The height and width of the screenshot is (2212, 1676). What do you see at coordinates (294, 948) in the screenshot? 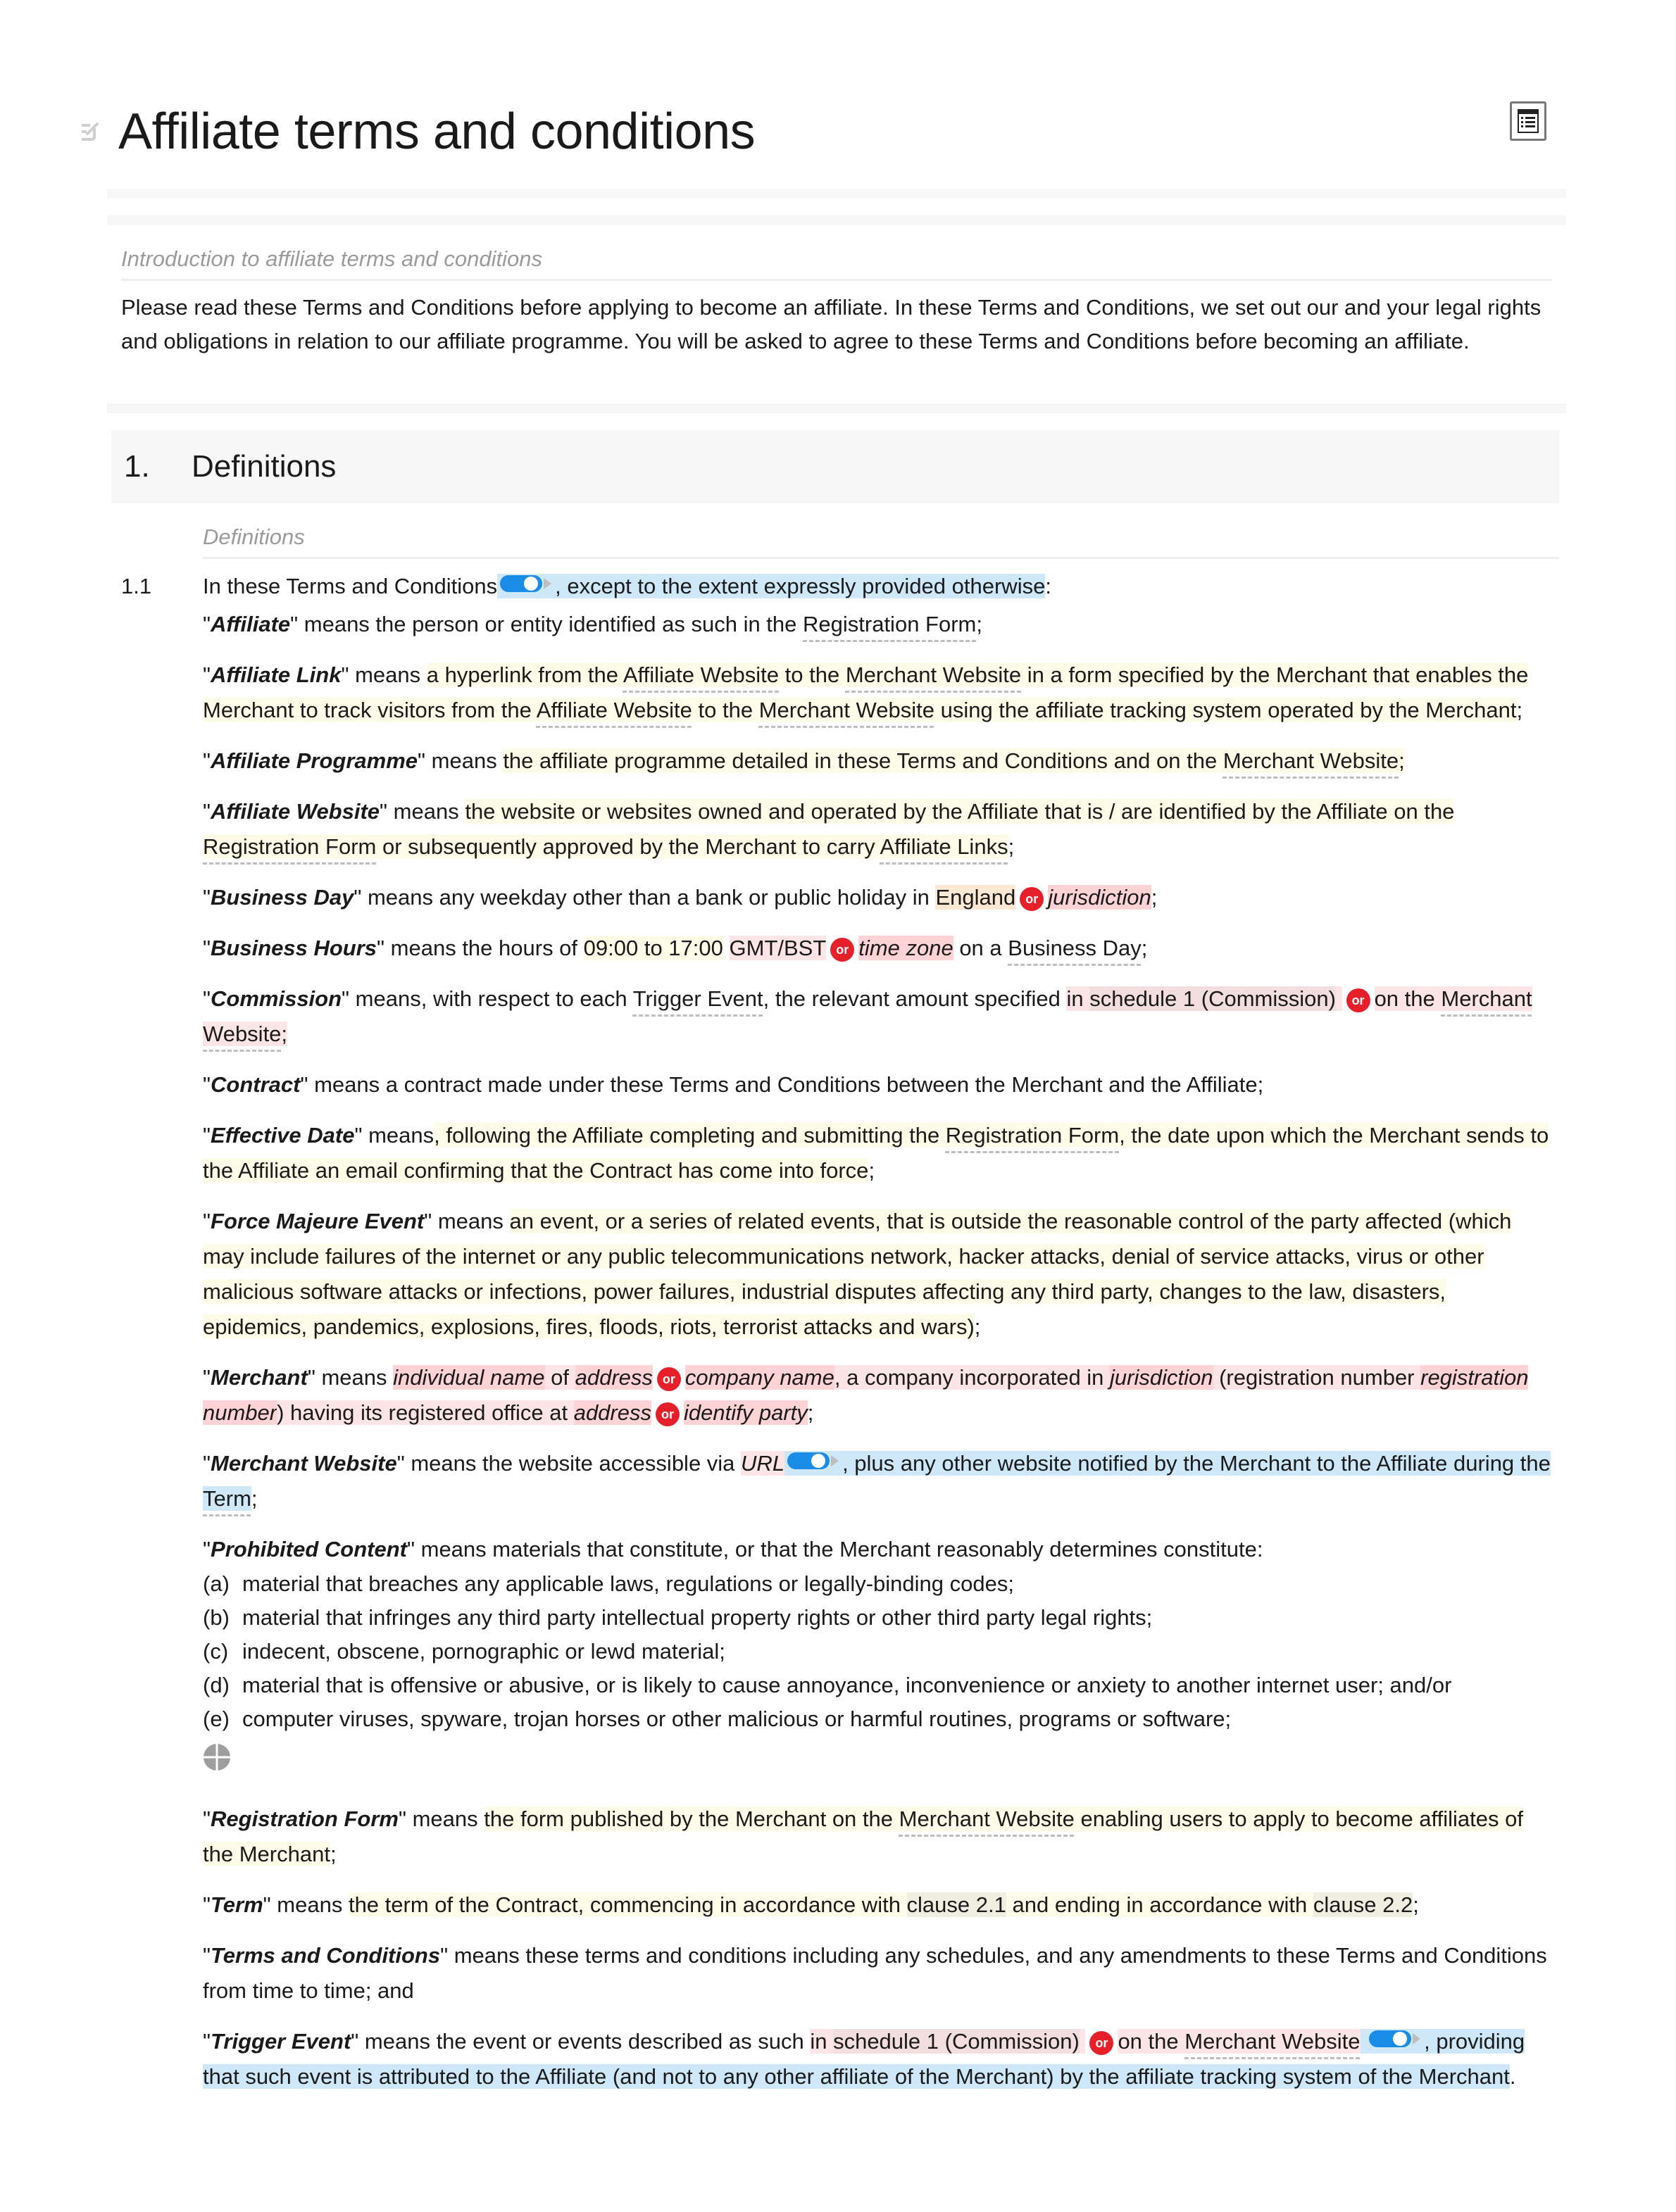
I see `defined-term: Business Hours` at bounding box center [294, 948].